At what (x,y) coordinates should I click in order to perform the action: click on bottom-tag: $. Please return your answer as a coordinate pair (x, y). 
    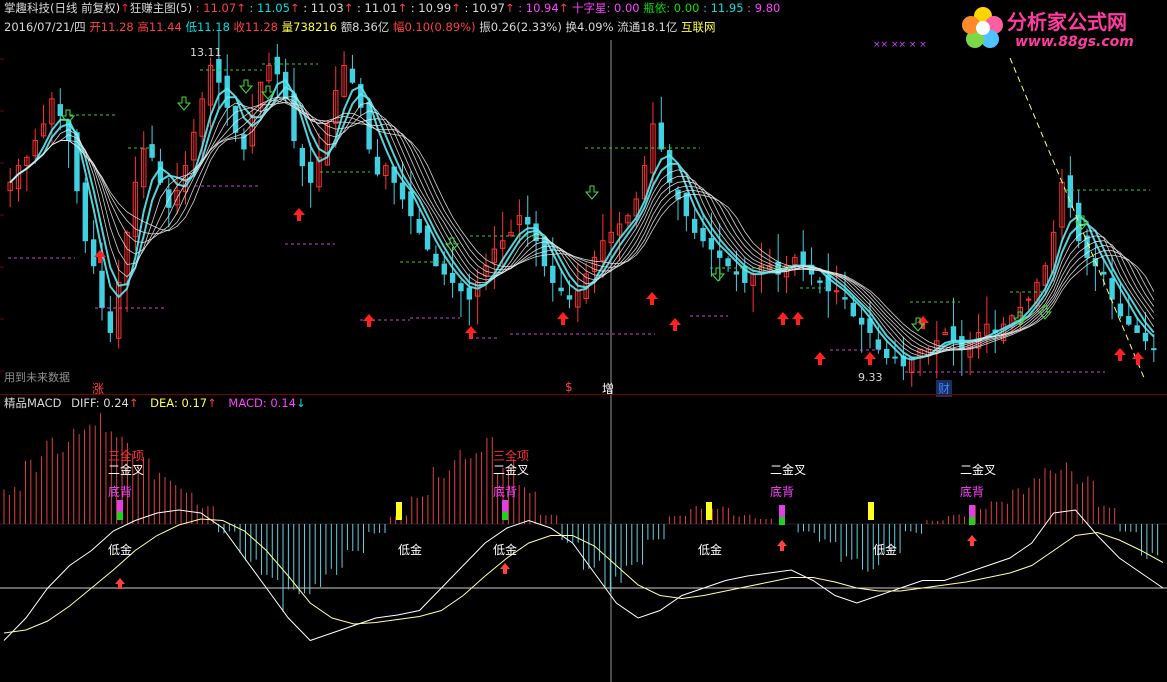
    Looking at the image, I should click on (569, 387).